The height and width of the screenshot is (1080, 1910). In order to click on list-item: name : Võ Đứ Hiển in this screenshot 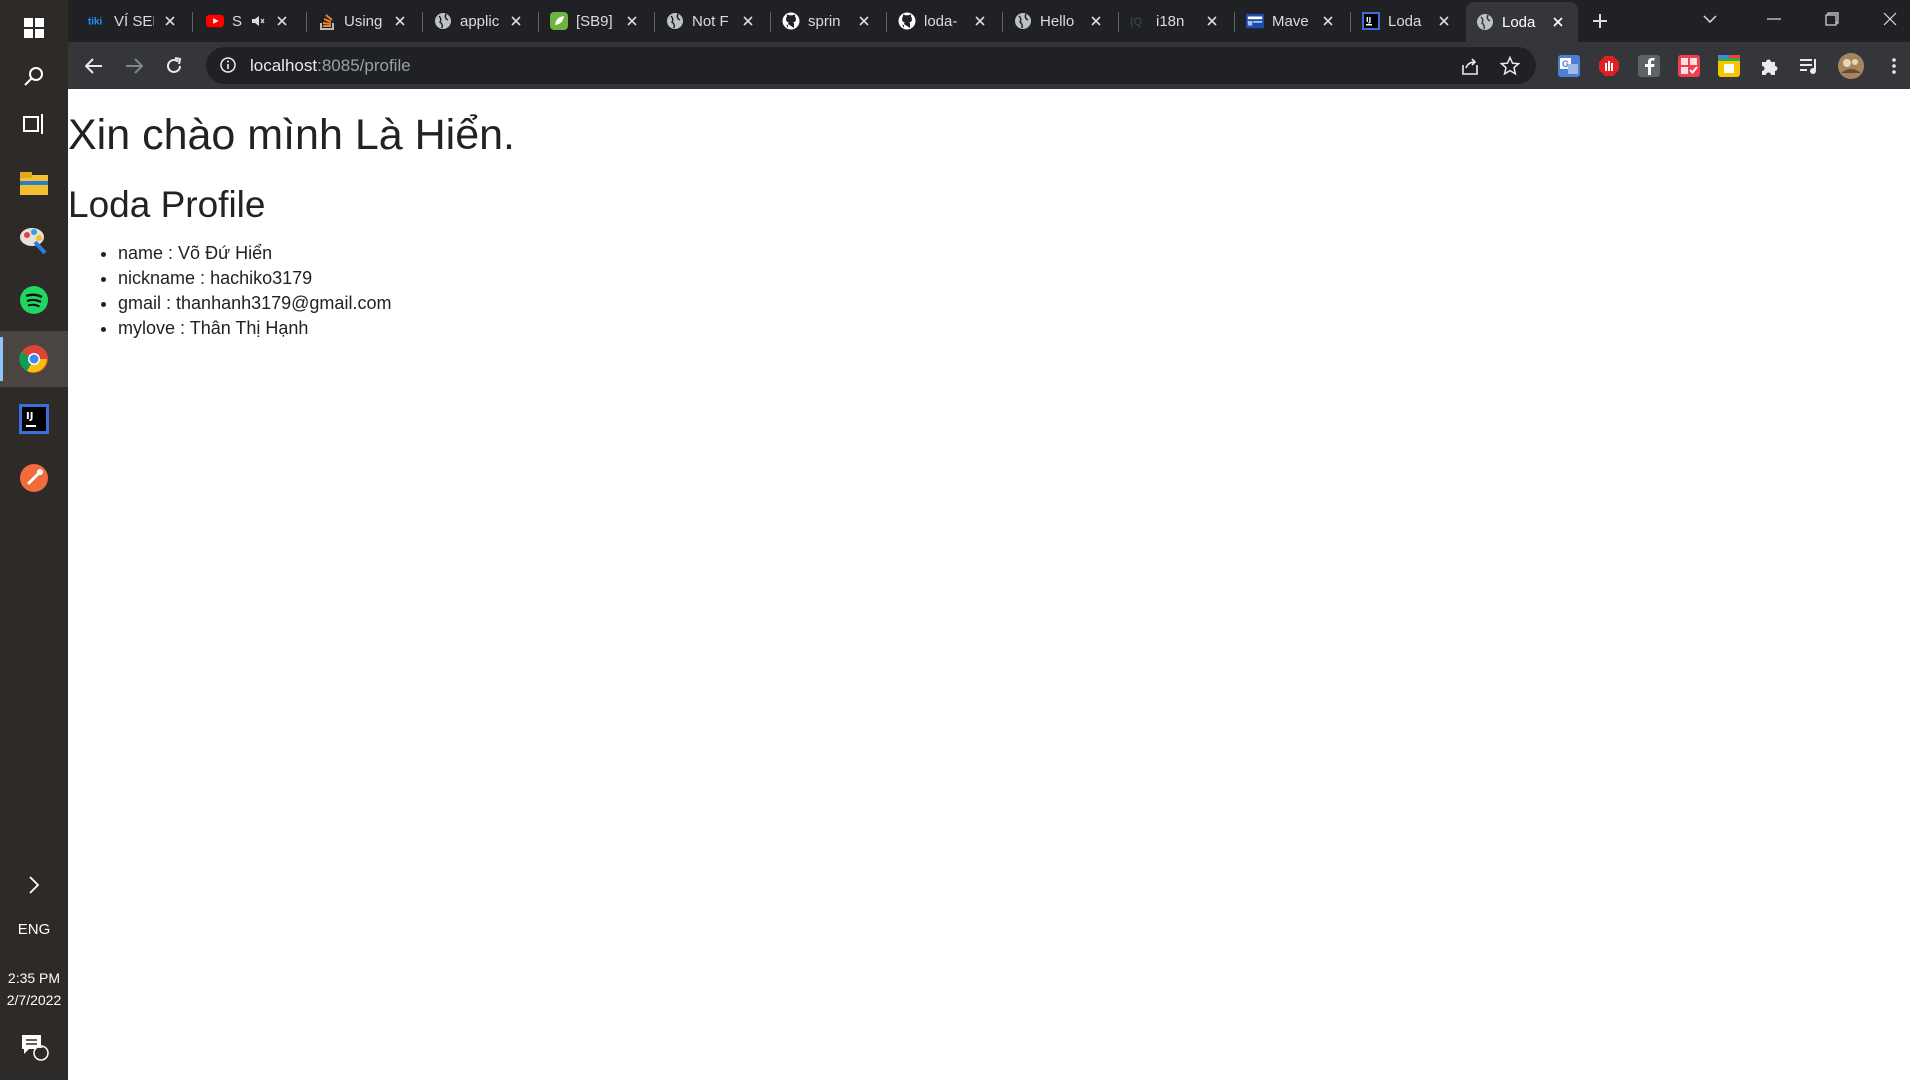, I will do `click(254, 253)`.